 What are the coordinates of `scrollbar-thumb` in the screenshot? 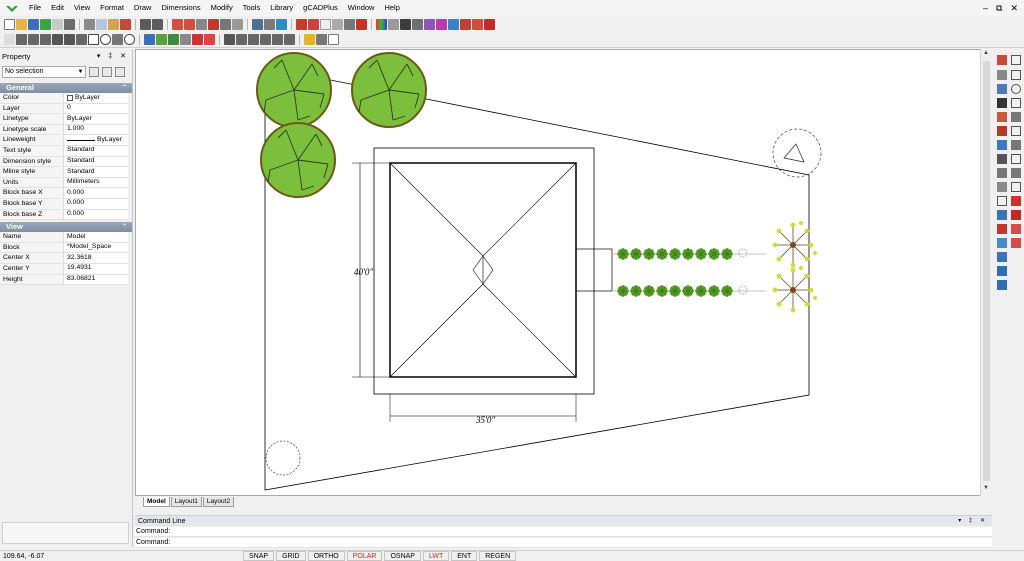 It's located at (986, 271).